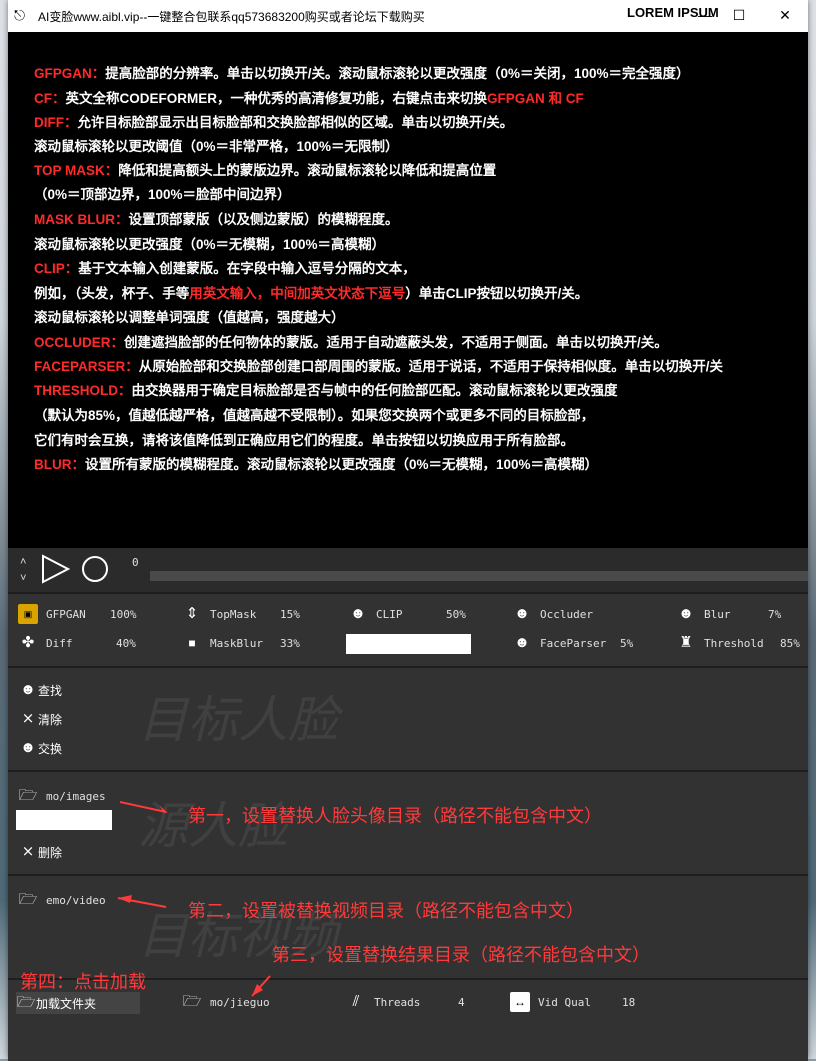 Image resolution: width=816 pixels, height=1061 pixels. I want to click on annotation-step-2: 第二，设置被替换视频目录（路径不能包含中文）, so click(386, 911).